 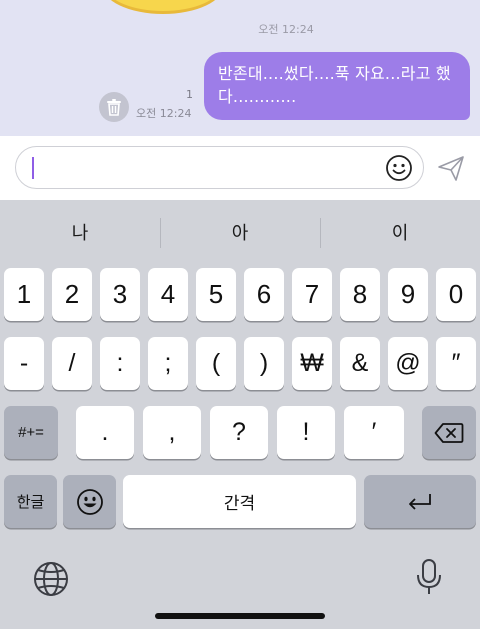 What do you see at coordinates (168, 363) in the screenshot?
I see `key-semicolon: ;` at bounding box center [168, 363].